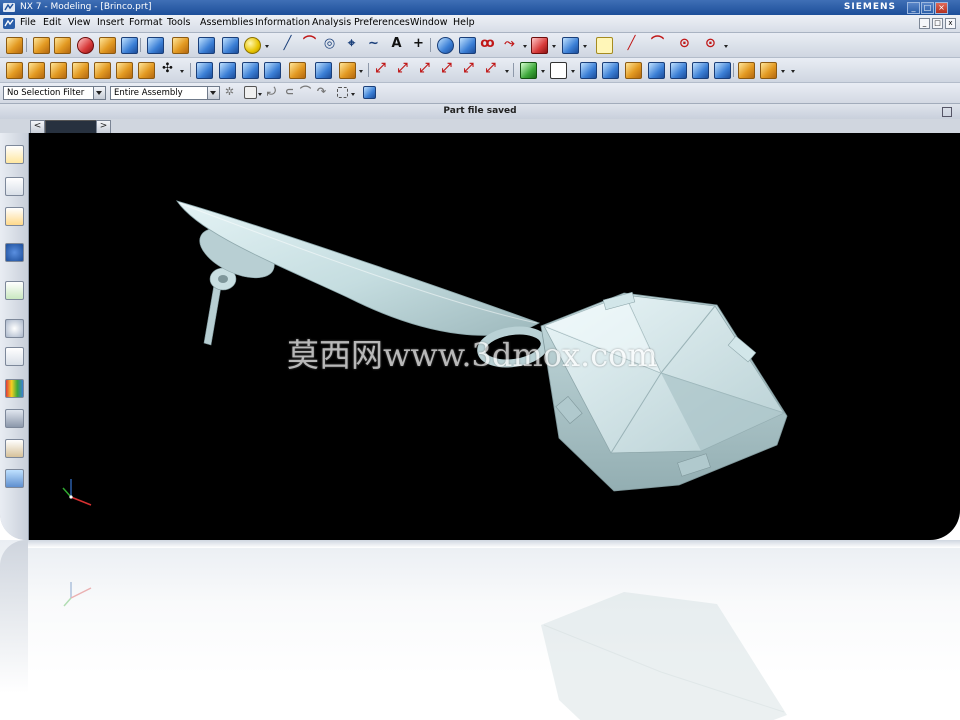 Image resolution: width=960 pixels, height=720 pixels. What do you see at coordinates (85, 45) in the screenshot?
I see `revolve-icon` at bounding box center [85, 45].